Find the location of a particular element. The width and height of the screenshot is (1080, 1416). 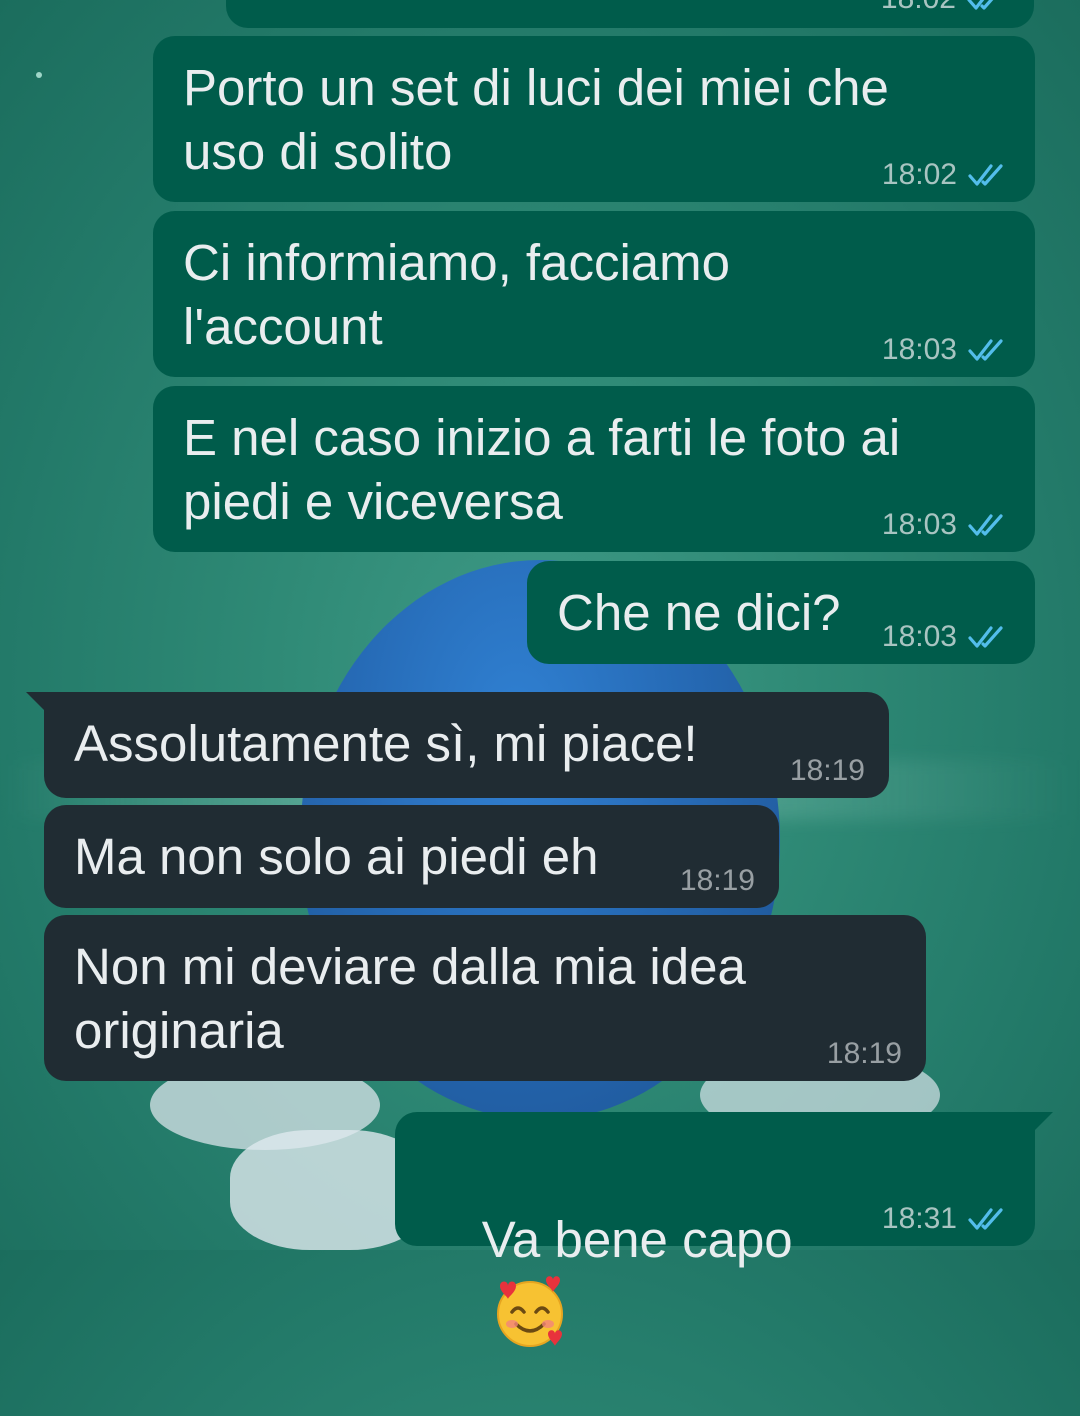

message-meta: 18:31 is located at coordinates (945, 1219).